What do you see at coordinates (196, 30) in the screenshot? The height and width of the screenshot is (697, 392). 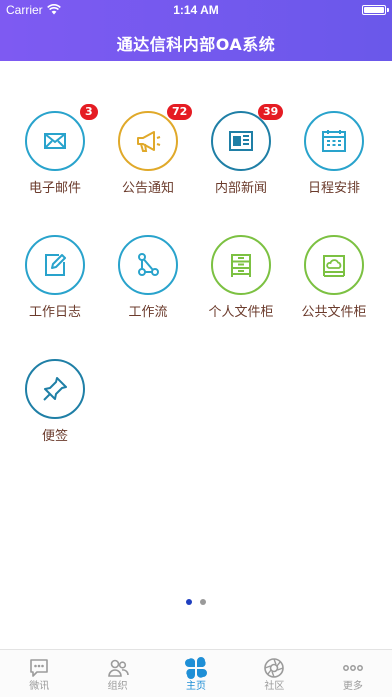 I see `app-header: Carrier 1:14 AM 通达信科内部OA系统` at bounding box center [196, 30].